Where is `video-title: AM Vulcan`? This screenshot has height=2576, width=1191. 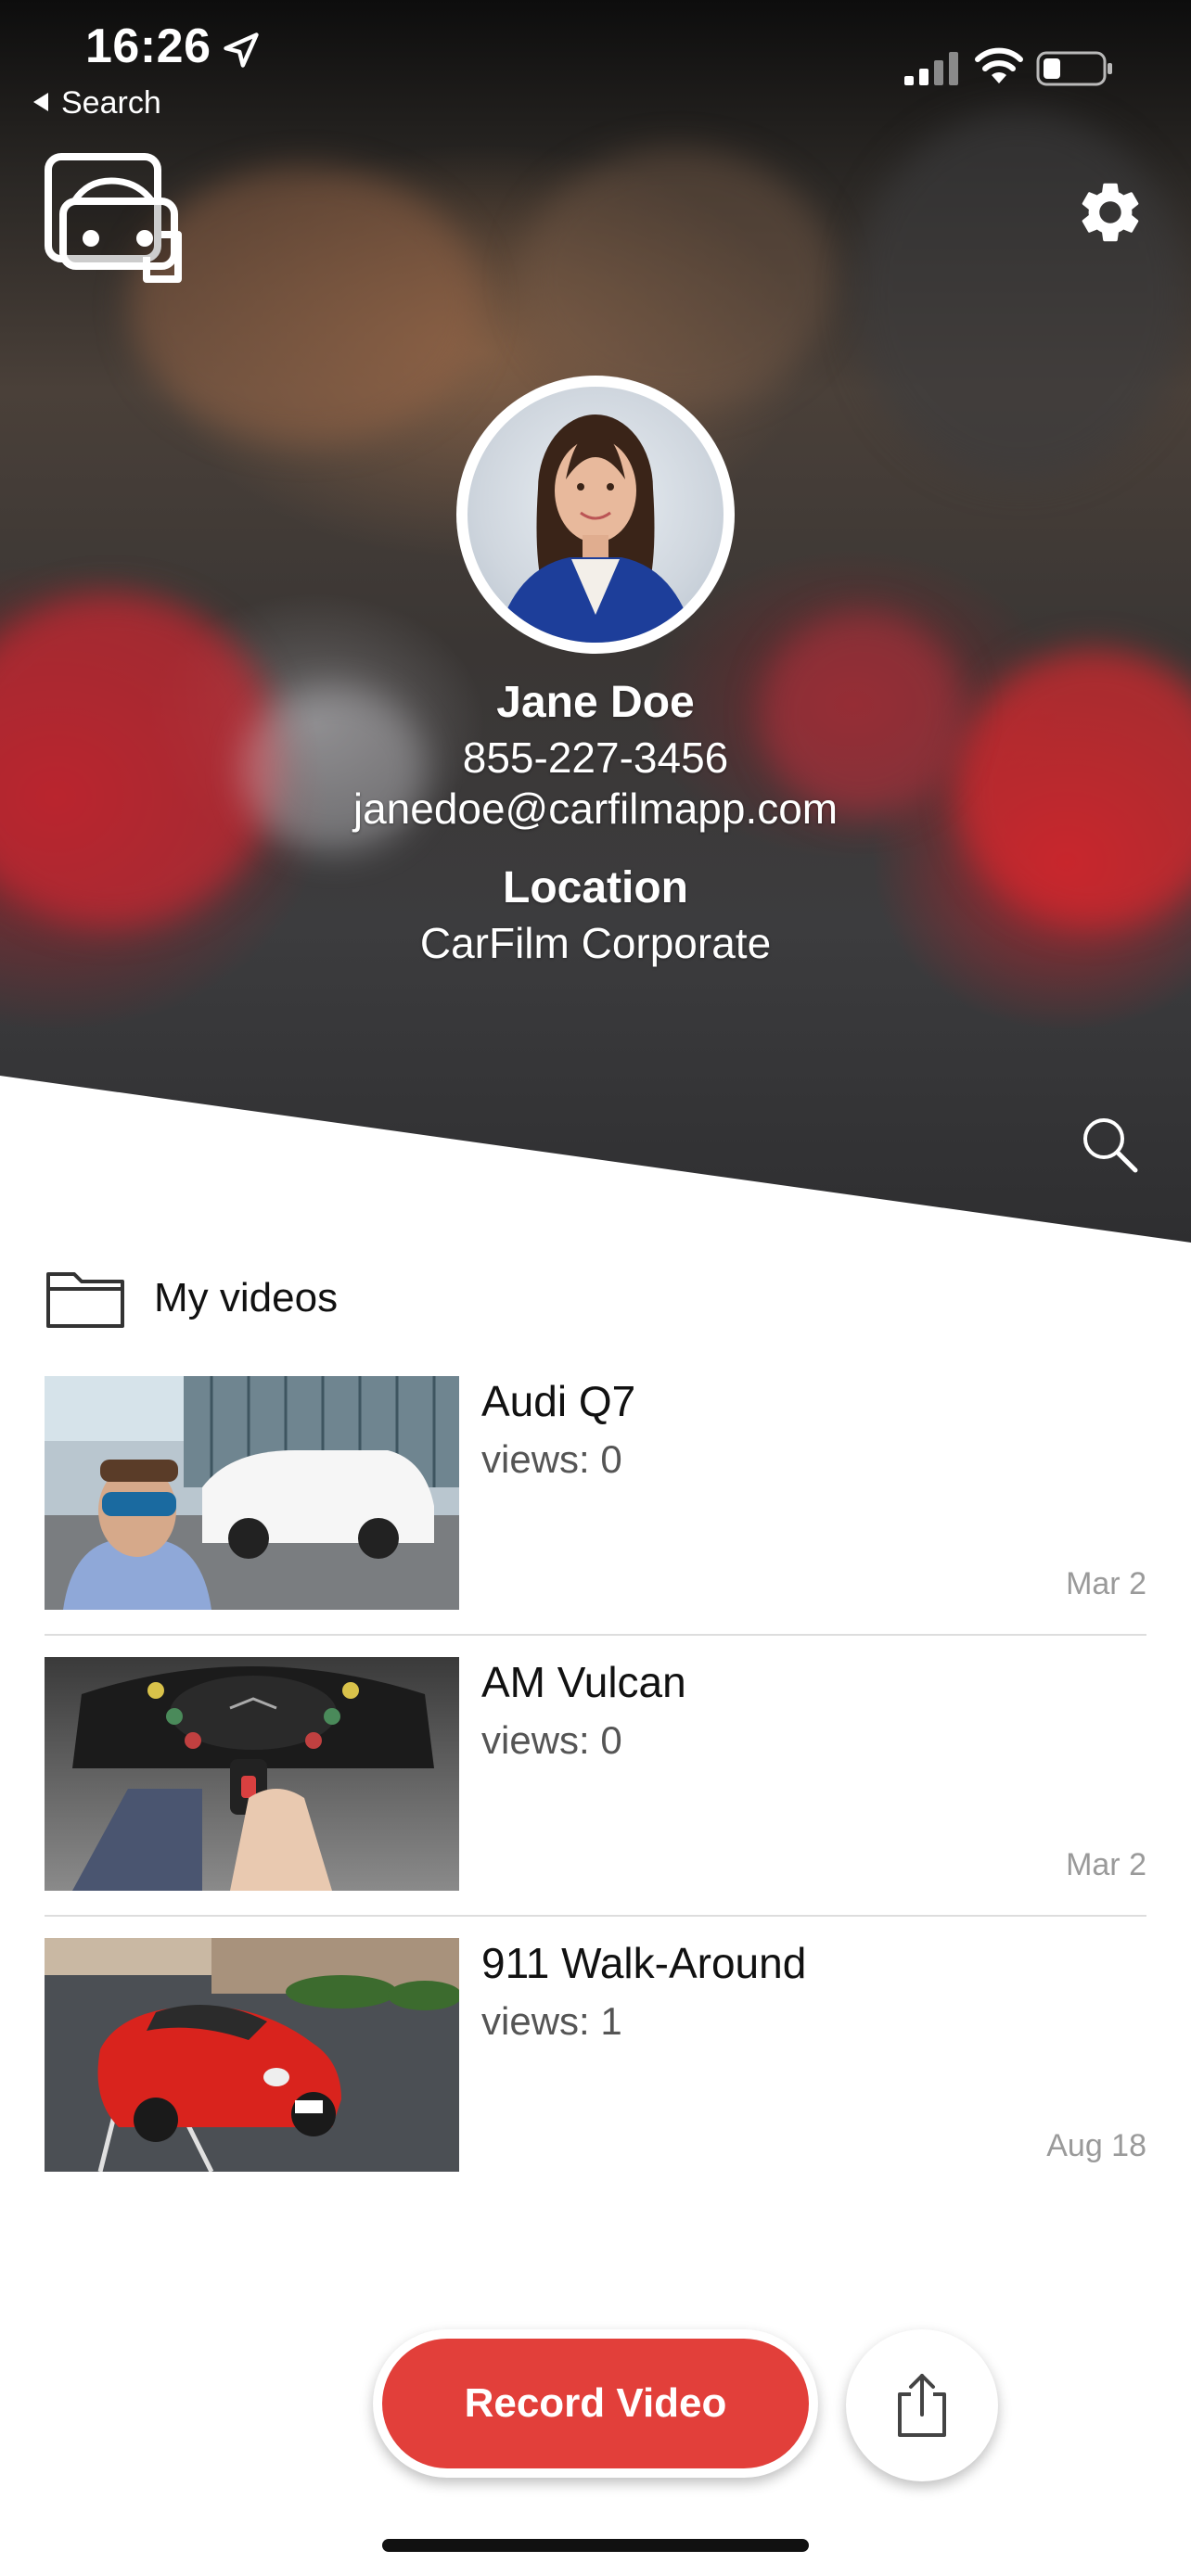
video-title: AM Vulcan is located at coordinates (584, 1682).